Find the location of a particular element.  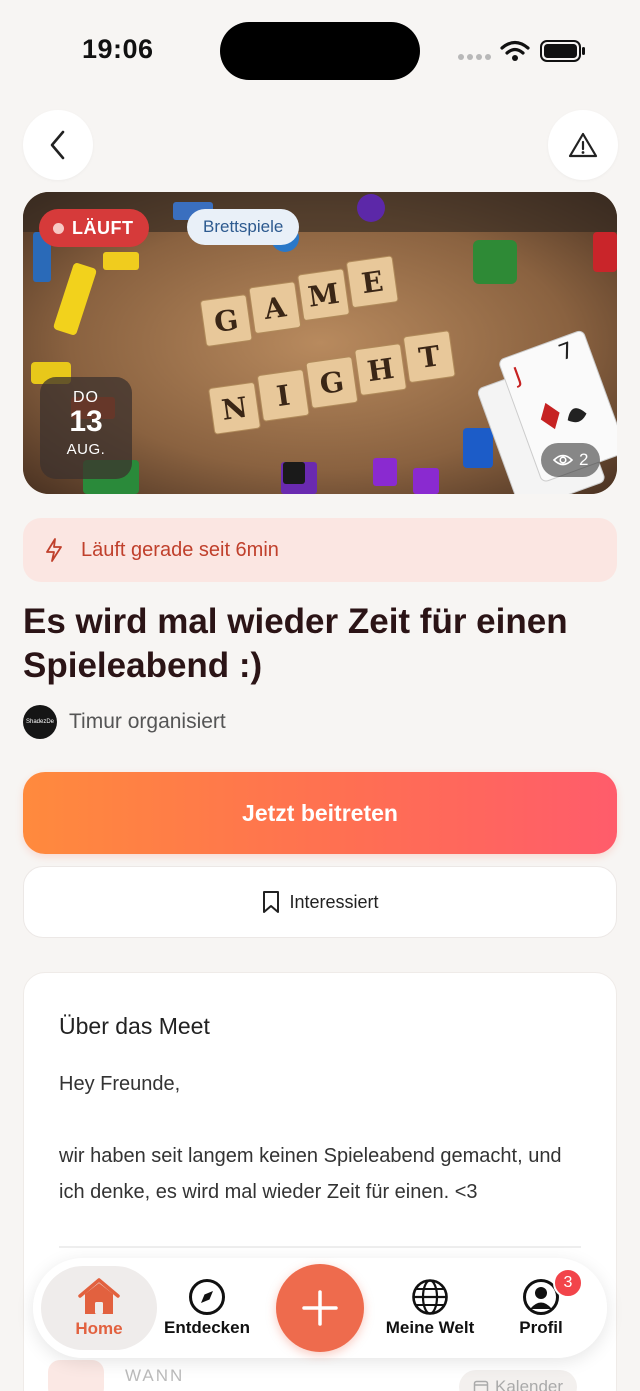

live-status-label: LÄUFT is located at coordinates (103, 227).